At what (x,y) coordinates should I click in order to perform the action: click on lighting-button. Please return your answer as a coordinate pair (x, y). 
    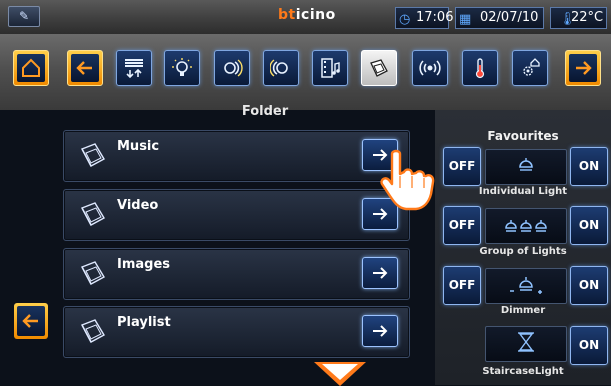
    Looking at the image, I should click on (182, 68).